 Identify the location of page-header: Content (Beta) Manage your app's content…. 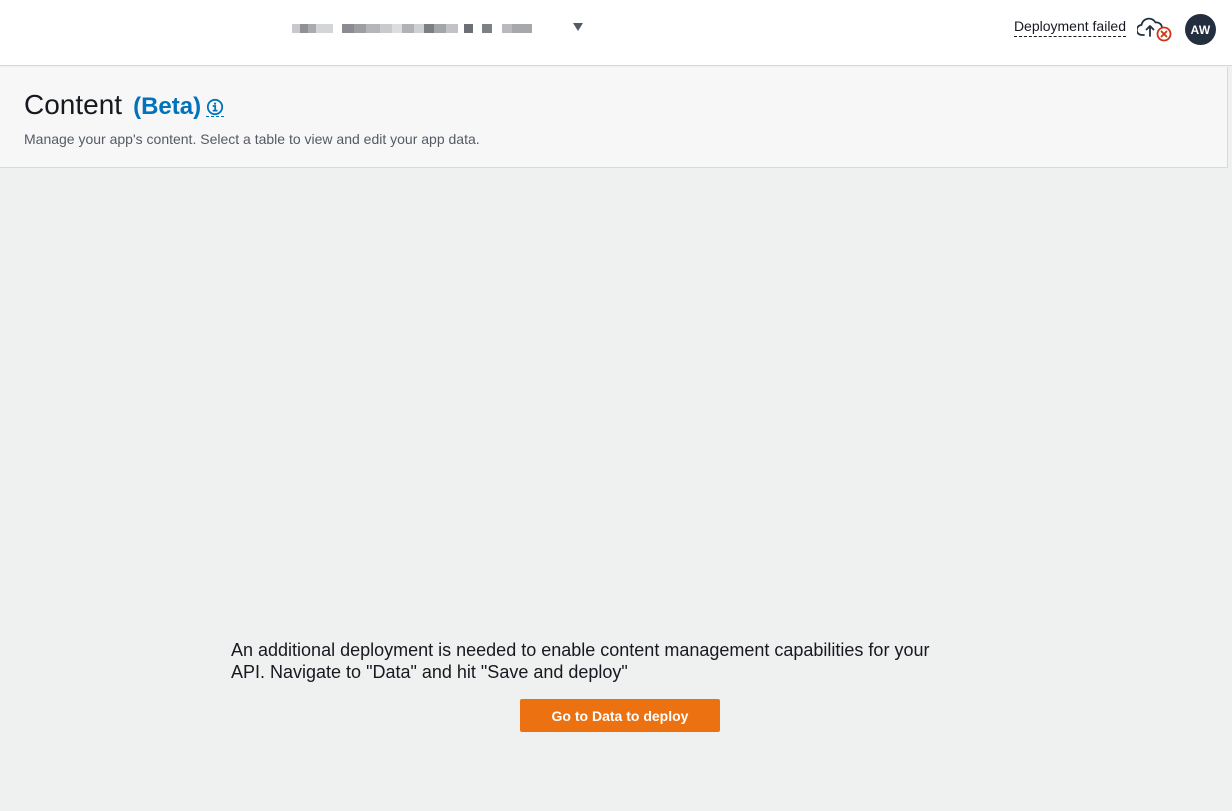
(614, 117).